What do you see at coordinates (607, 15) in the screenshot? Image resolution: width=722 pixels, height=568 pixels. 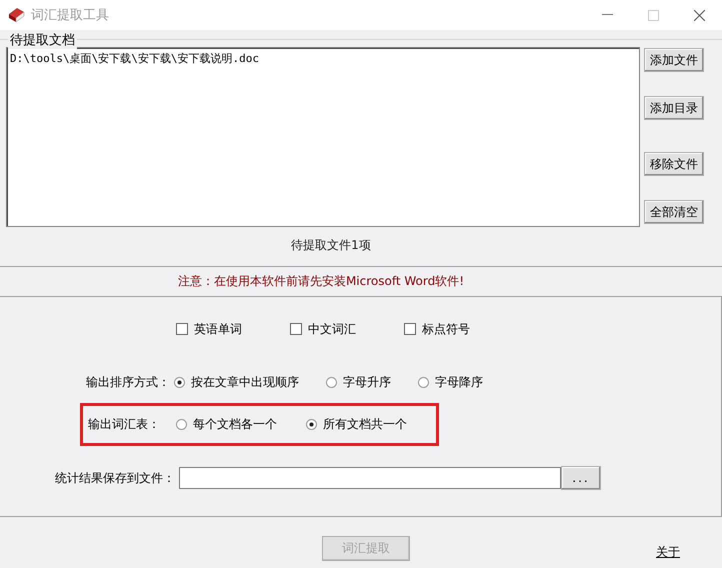 I see `minimize-icon` at bounding box center [607, 15].